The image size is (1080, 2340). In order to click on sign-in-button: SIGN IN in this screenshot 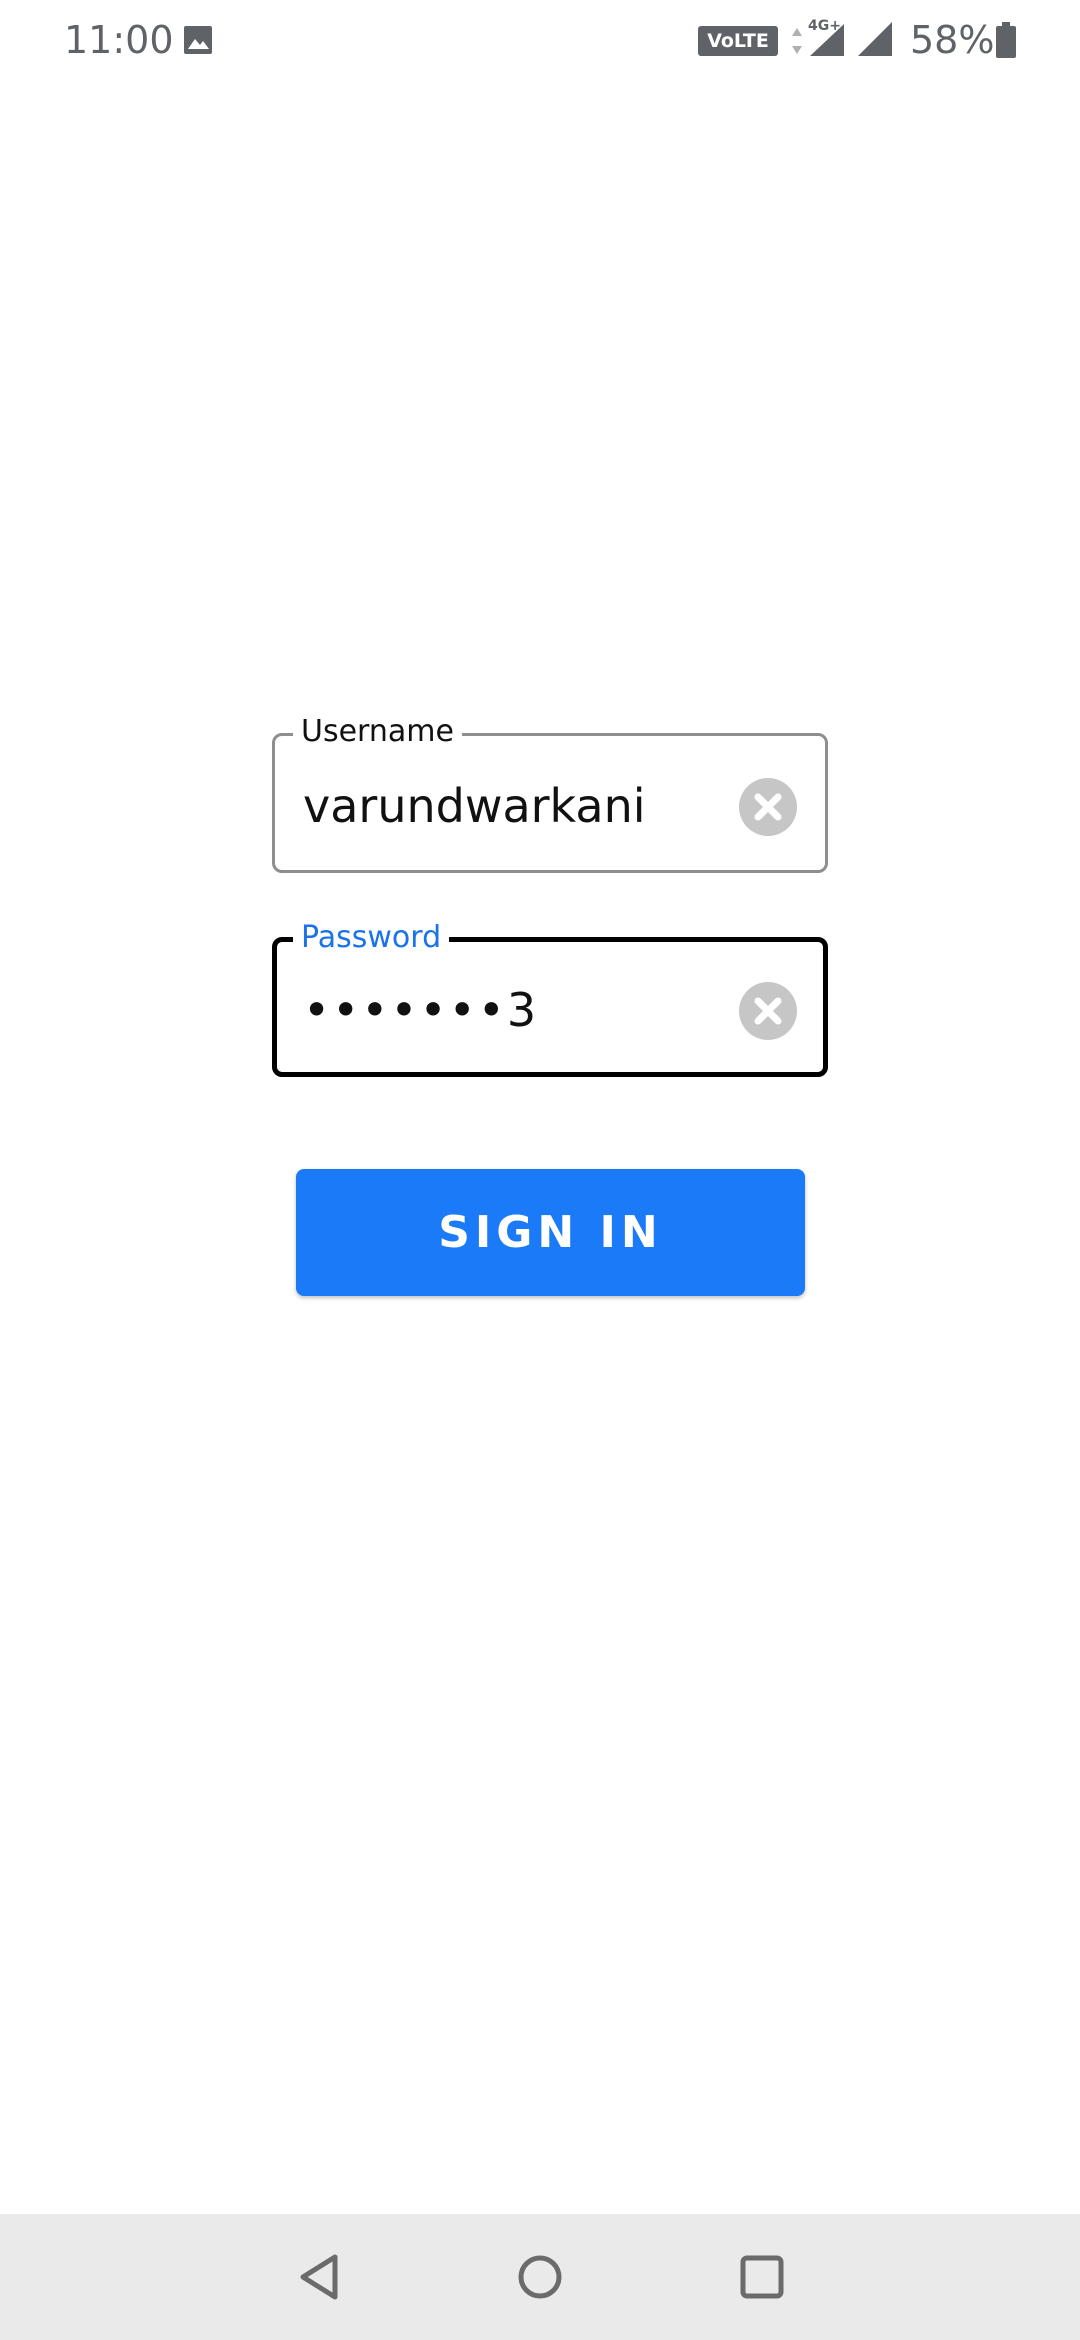, I will do `click(550, 1232)`.